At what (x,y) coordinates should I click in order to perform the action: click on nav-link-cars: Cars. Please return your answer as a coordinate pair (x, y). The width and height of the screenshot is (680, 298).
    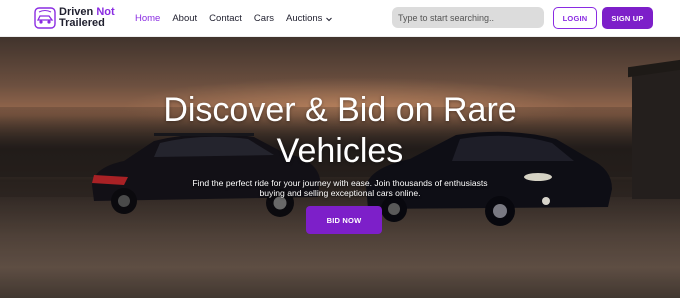
    Looking at the image, I should click on (264, 19).